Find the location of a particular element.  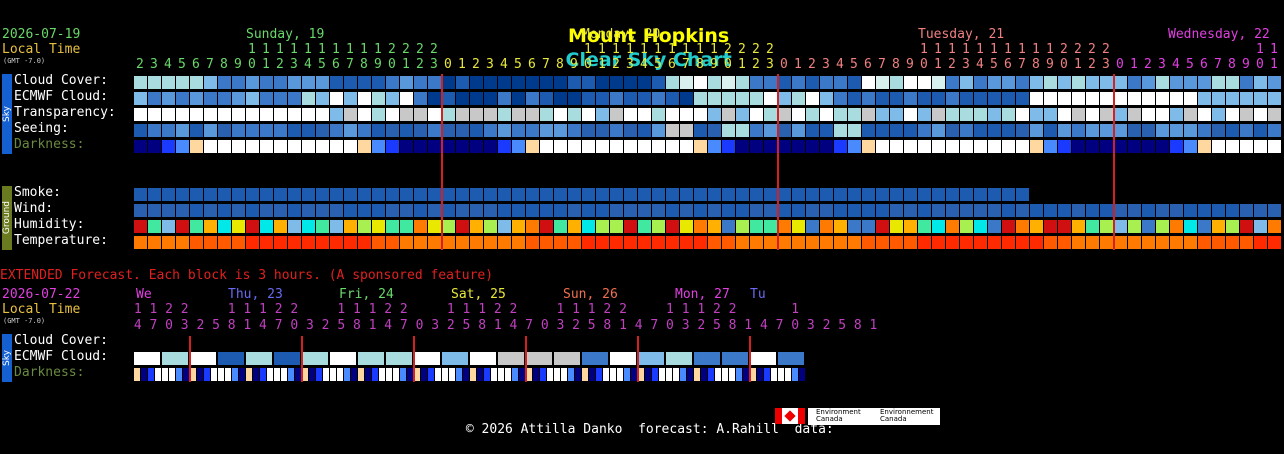

midnight-line is located at coordinates (442, 162).